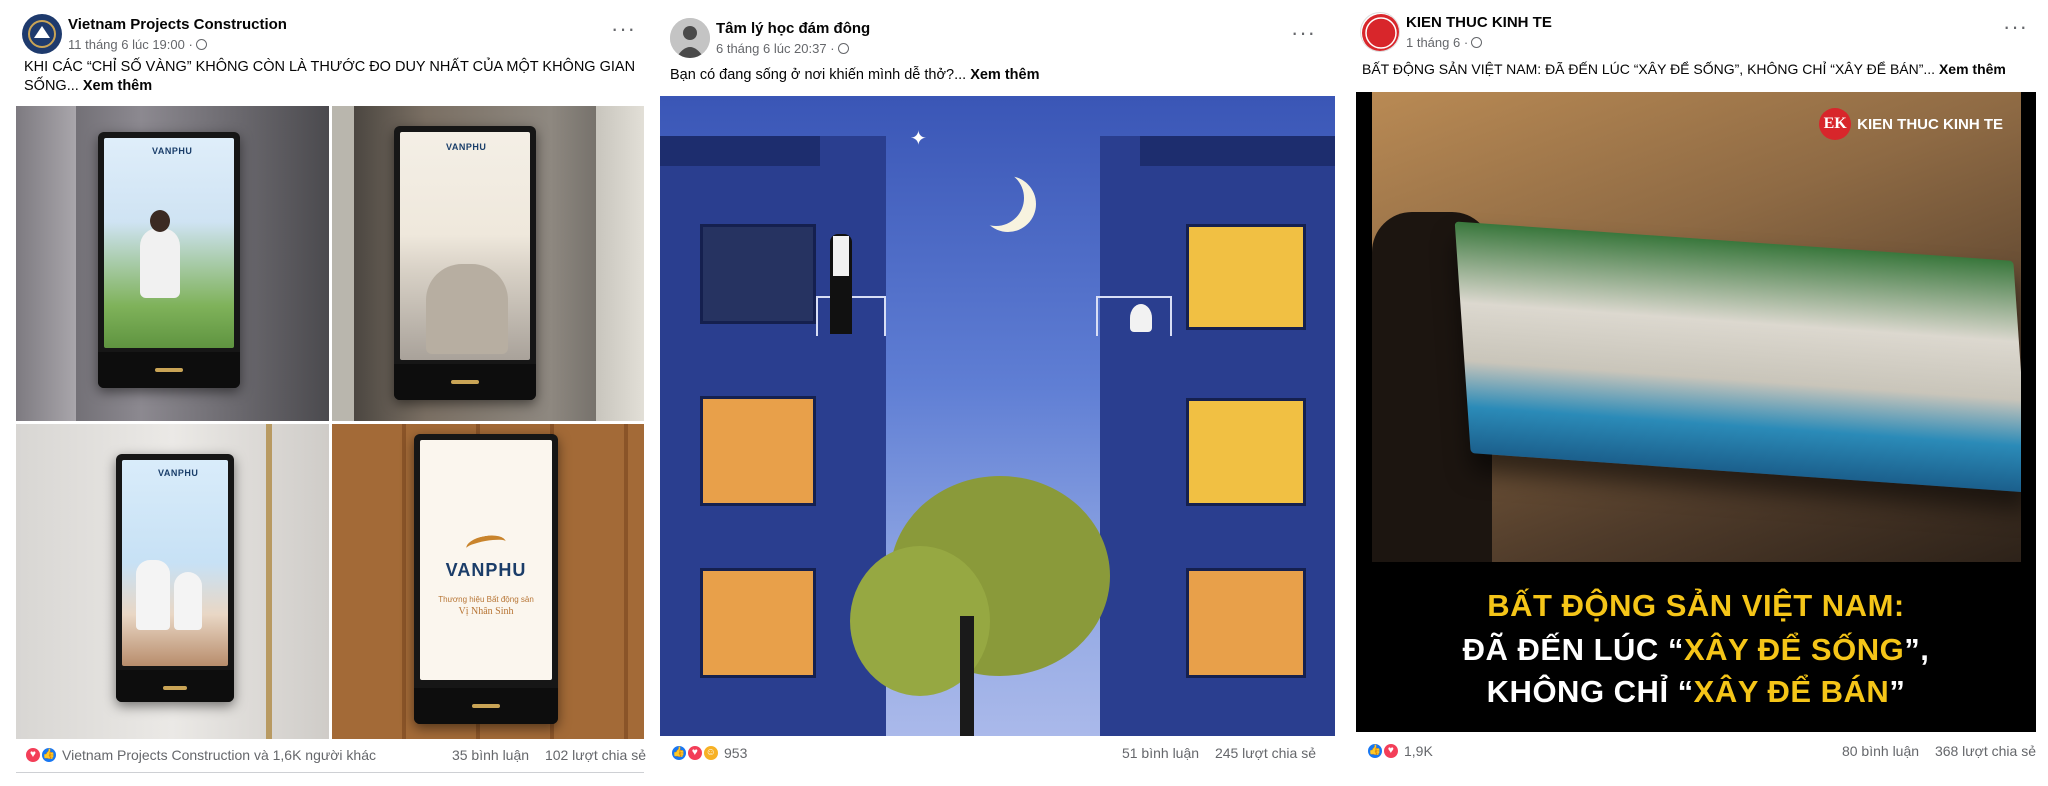 The width and height of the screenshot is (2048, 786). What do you see at coordinates (46, 263) in the screenshot?
I see `wall-panel` at bounding box center [46, 263].